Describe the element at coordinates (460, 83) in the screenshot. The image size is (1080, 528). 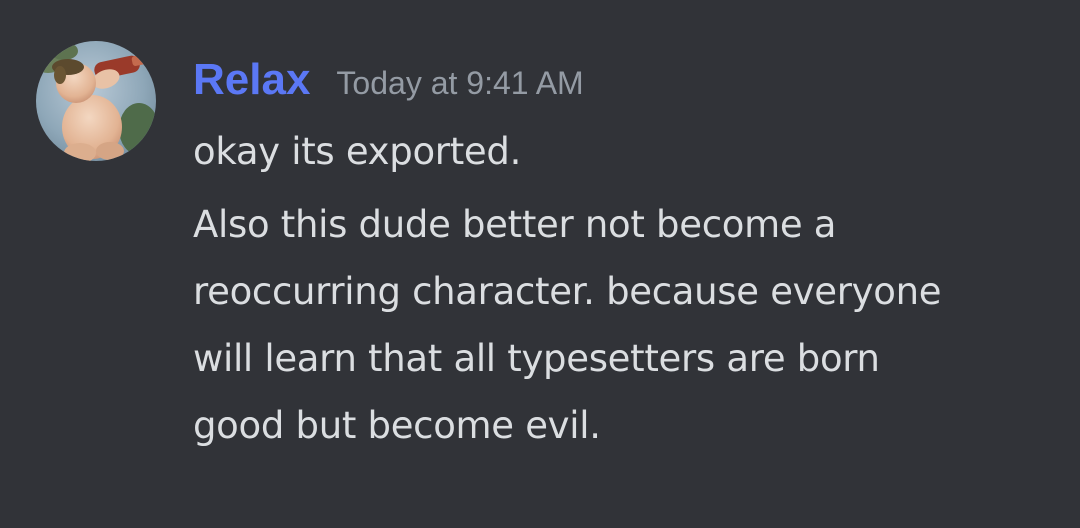
I see `message-timestamp: Today at 9:41 AM` at that location.